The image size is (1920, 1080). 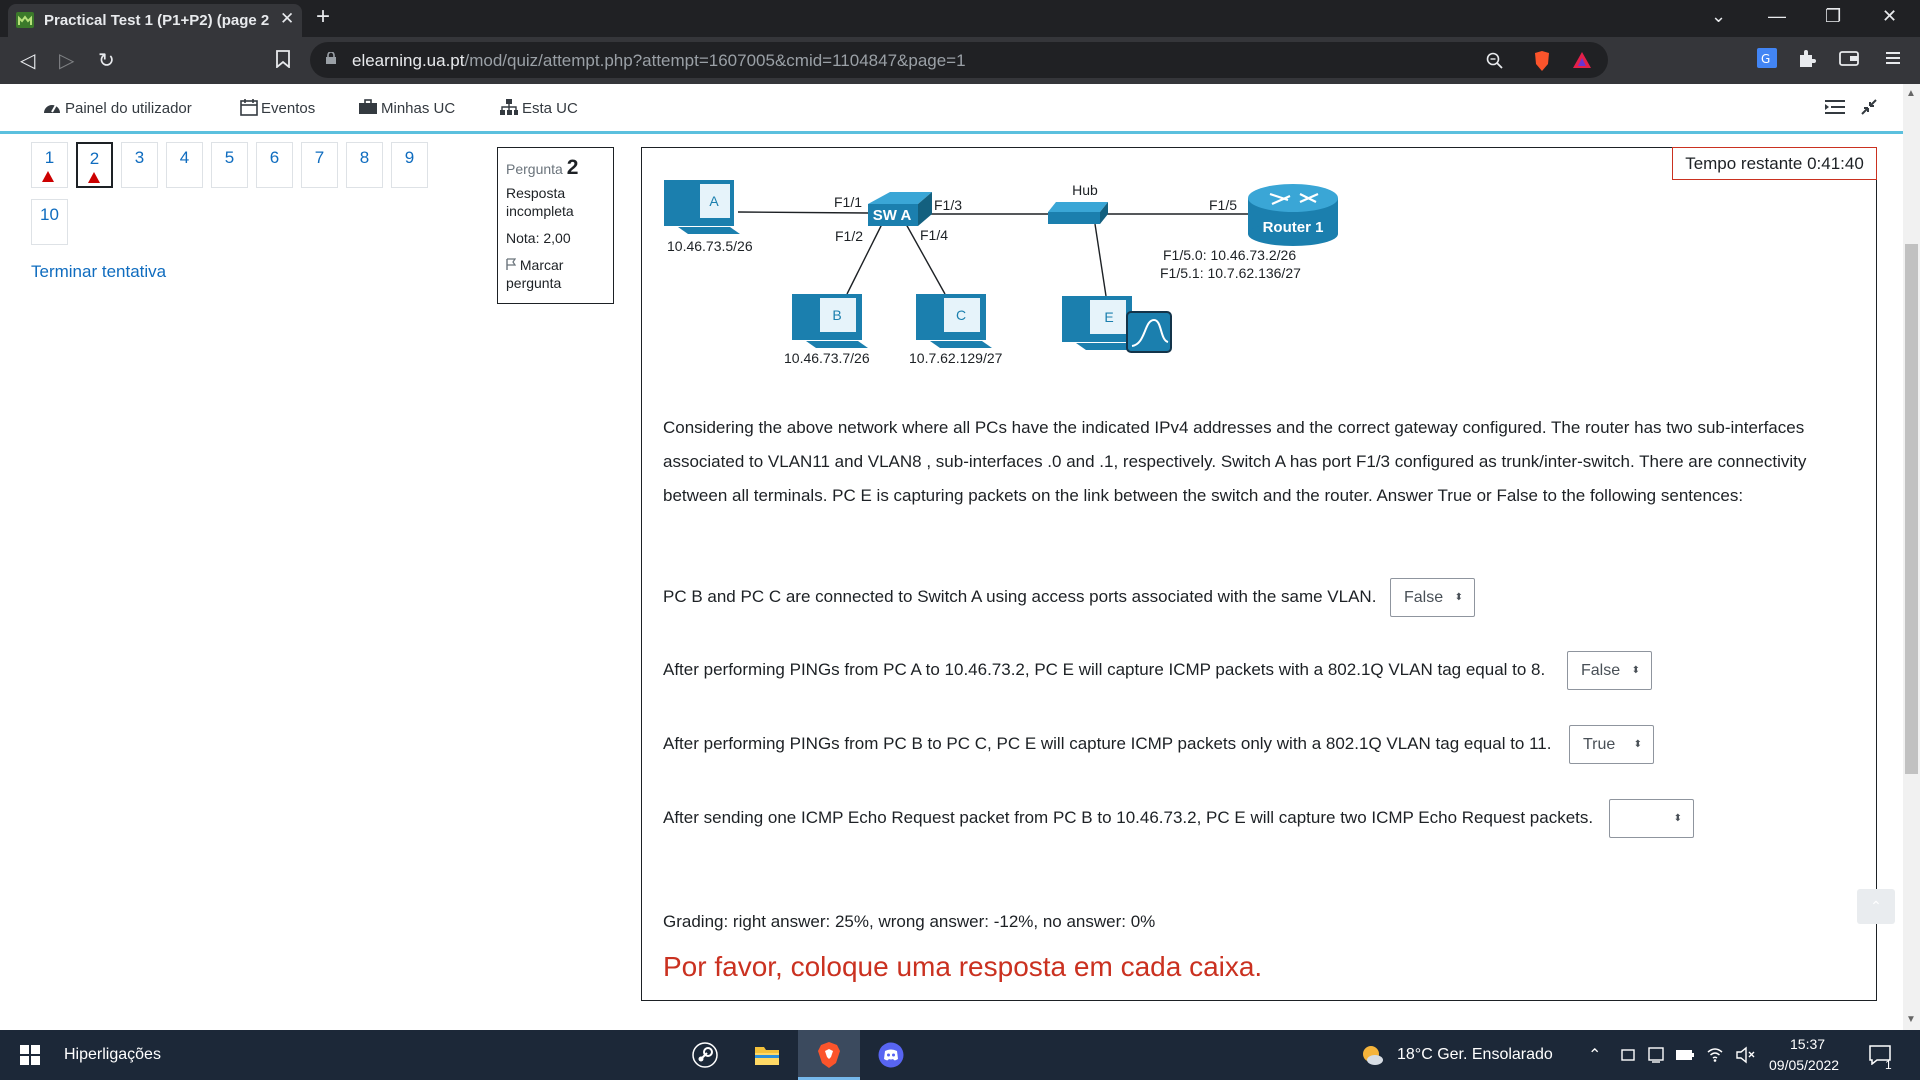 I want to click on brave-icon, so click(x=829, y=1055).